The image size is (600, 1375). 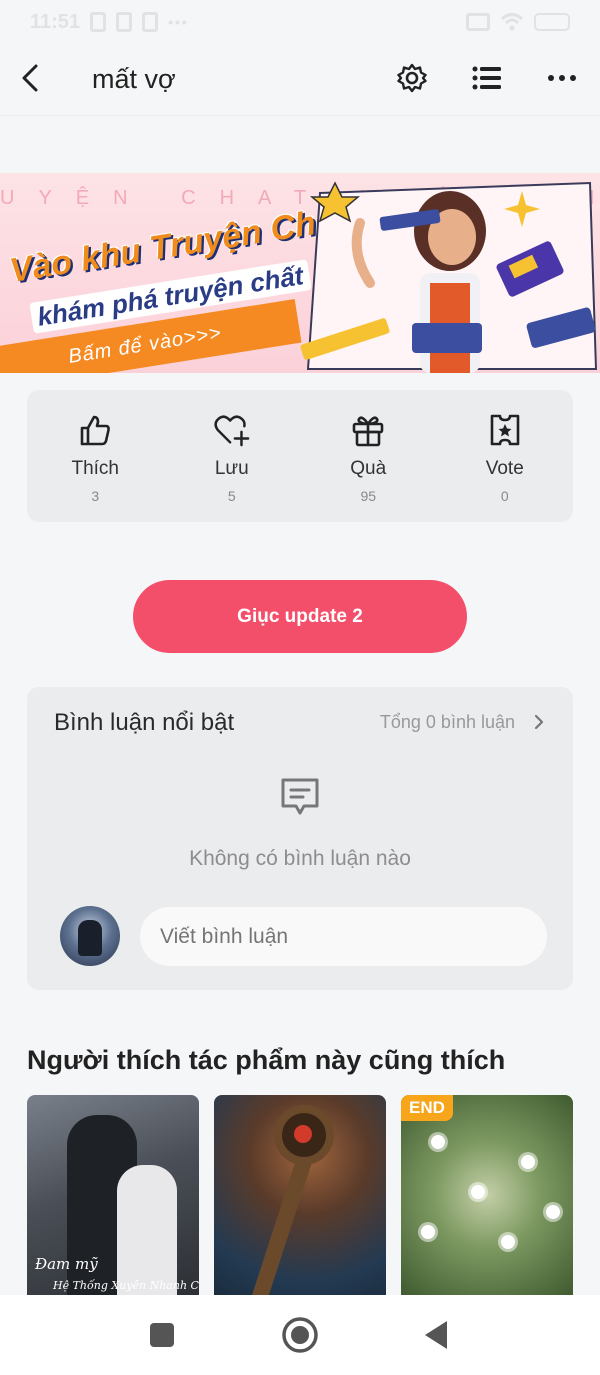 I want to click on gear-icon, so click(x=412, y=78).